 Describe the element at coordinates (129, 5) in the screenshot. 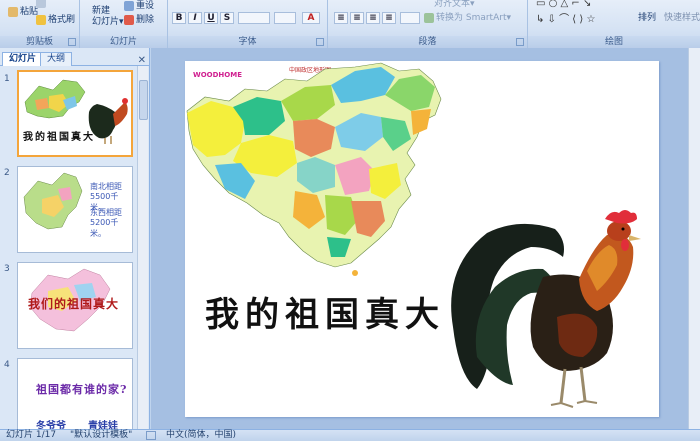

I see `reset-icon` at that location.